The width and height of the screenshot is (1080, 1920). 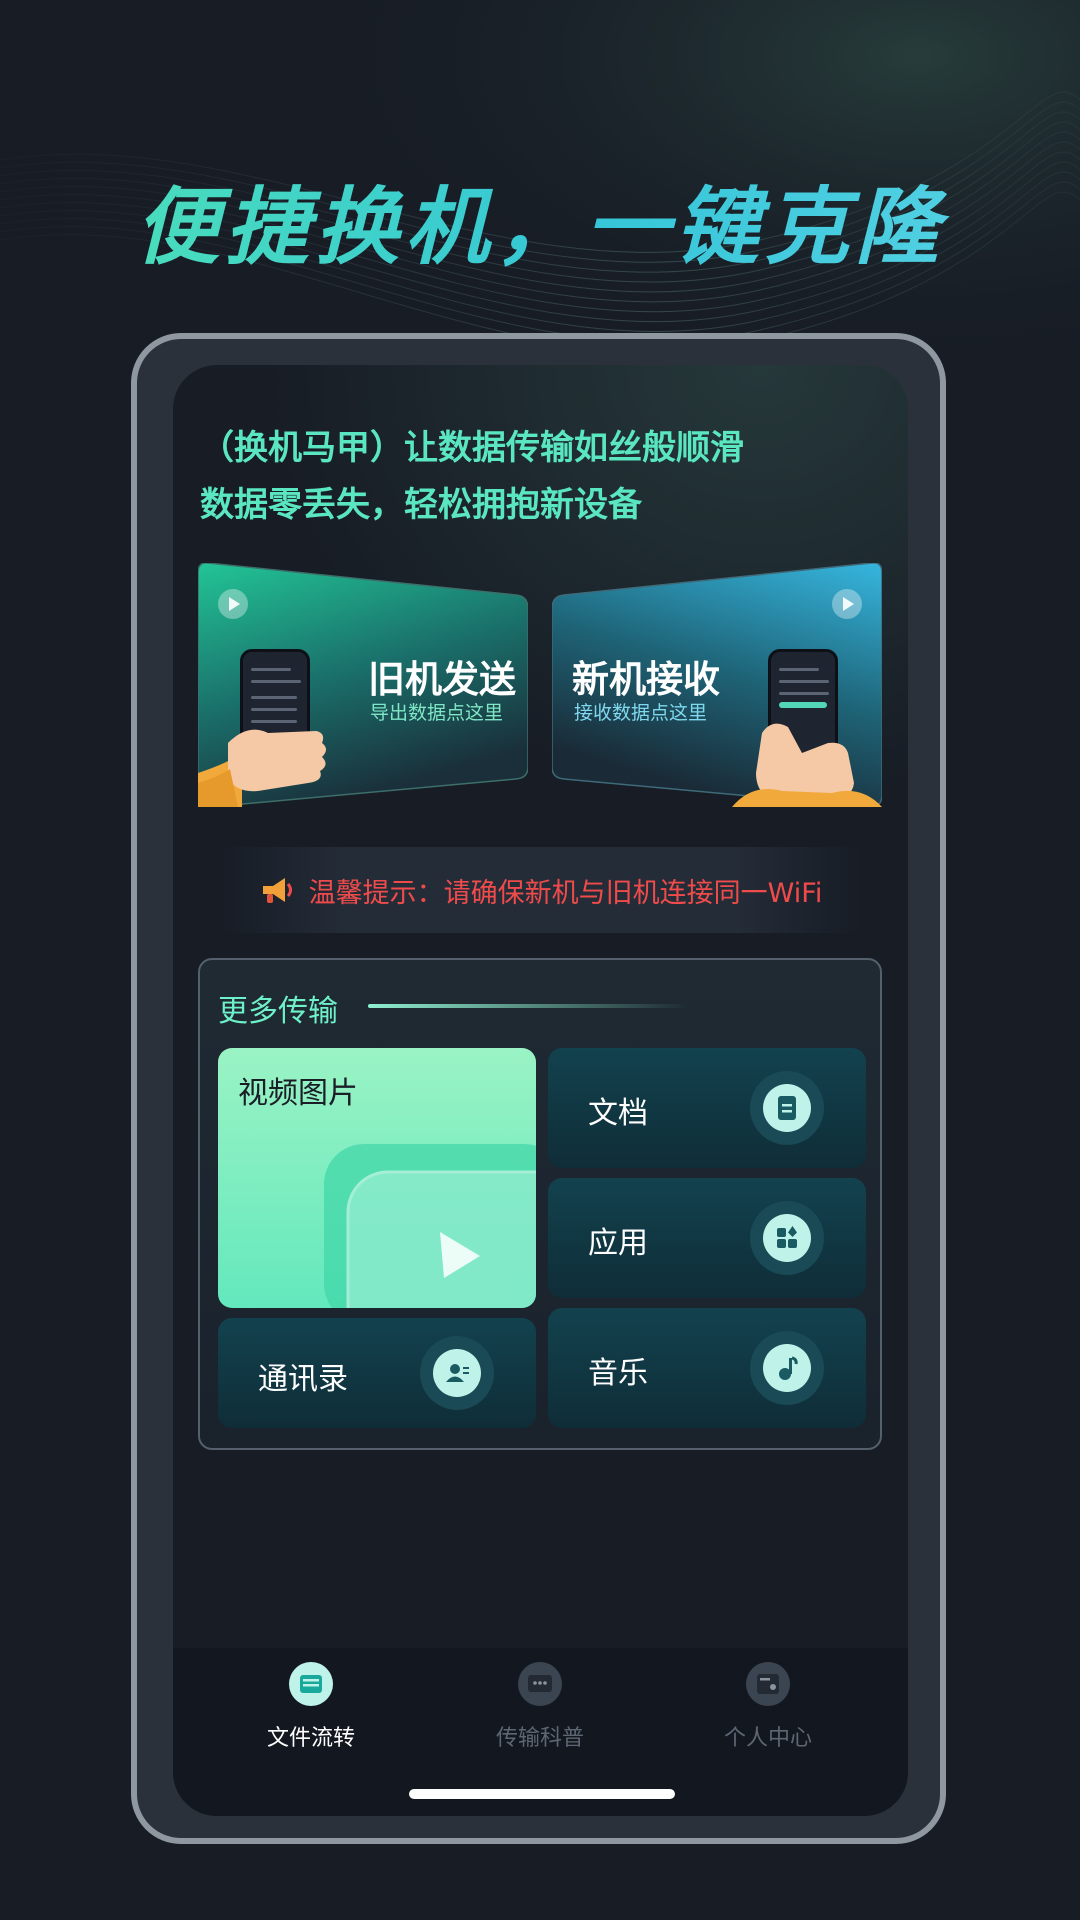 I want to click on new-card-play-icon, so click(x=847, y=604).